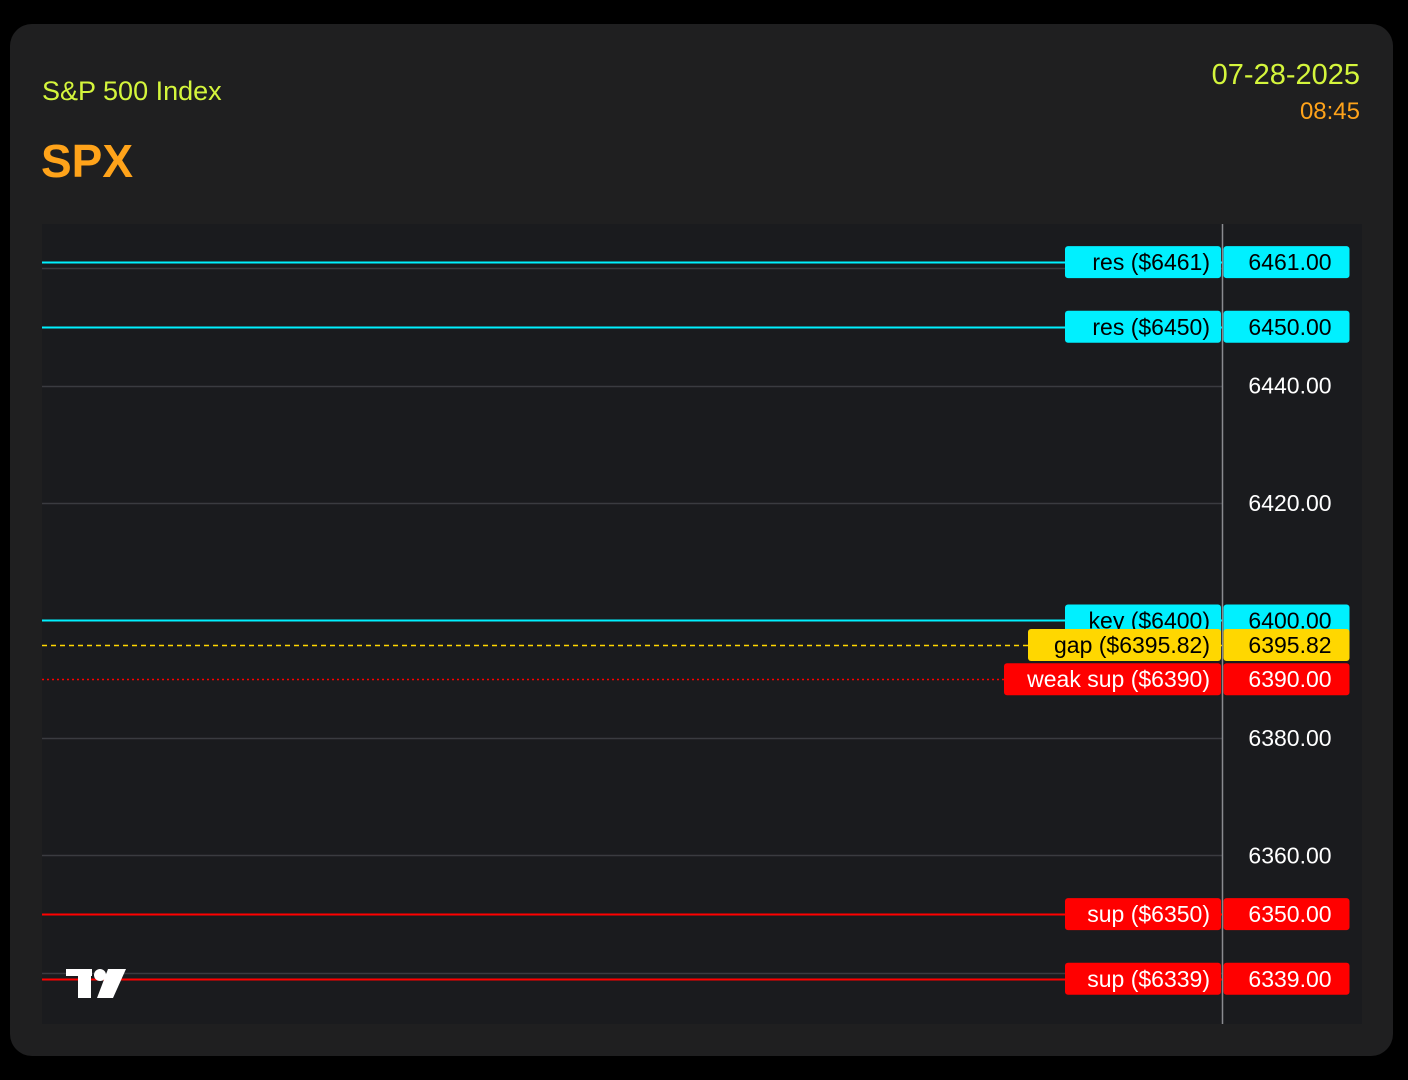  I want to click on level-label: gap ($6395.82), so click(1132, 645).